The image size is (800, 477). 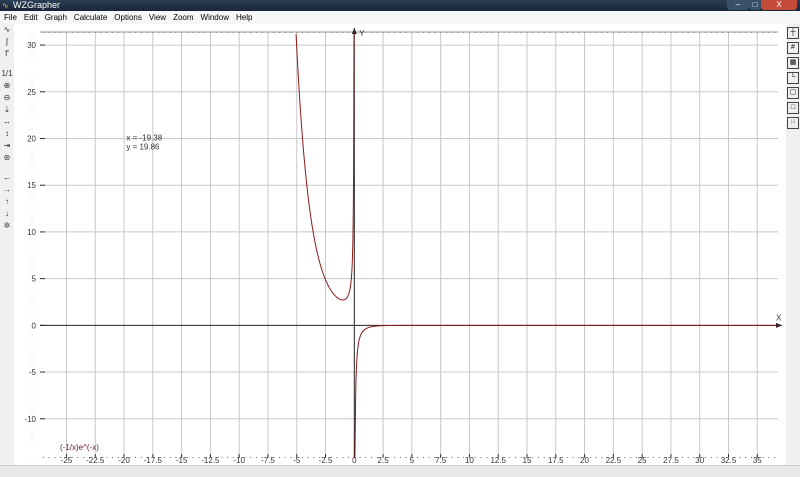 What do you see at coordinates (362, 33) in the screenshot?
I see `y-axis-label: Y` at bounding box center [362, 33].